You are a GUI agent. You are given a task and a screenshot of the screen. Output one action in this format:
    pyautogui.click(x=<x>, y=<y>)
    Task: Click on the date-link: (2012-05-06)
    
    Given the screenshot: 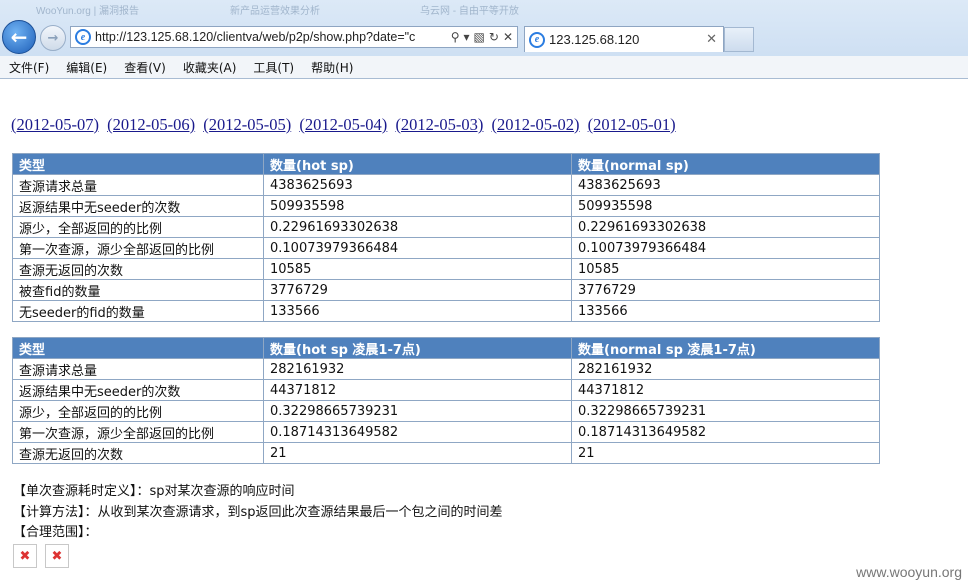 What is the action you would take?
    pyautogui.click(x=151, y=124)
    